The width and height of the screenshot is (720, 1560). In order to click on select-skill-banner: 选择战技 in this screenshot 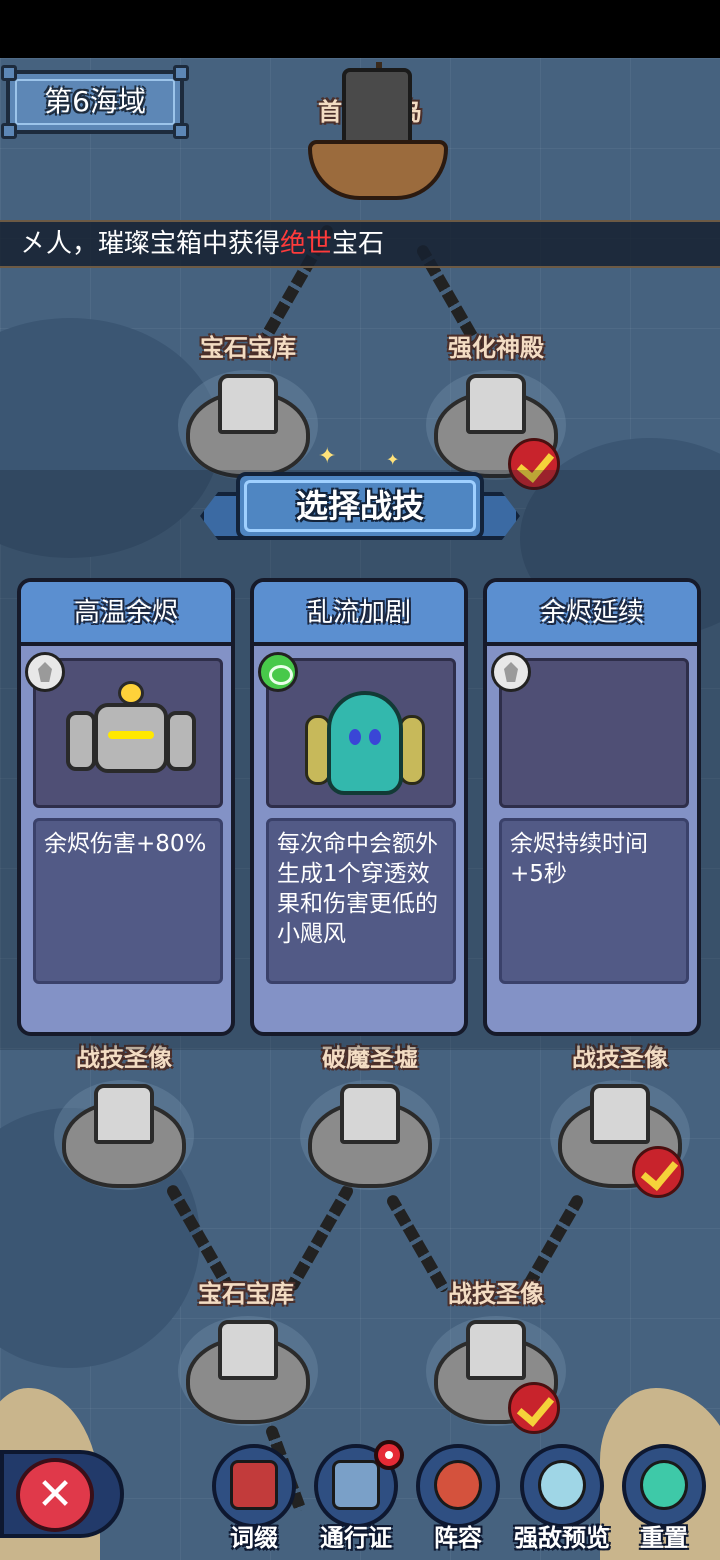, I will do `click(360, 510)`.